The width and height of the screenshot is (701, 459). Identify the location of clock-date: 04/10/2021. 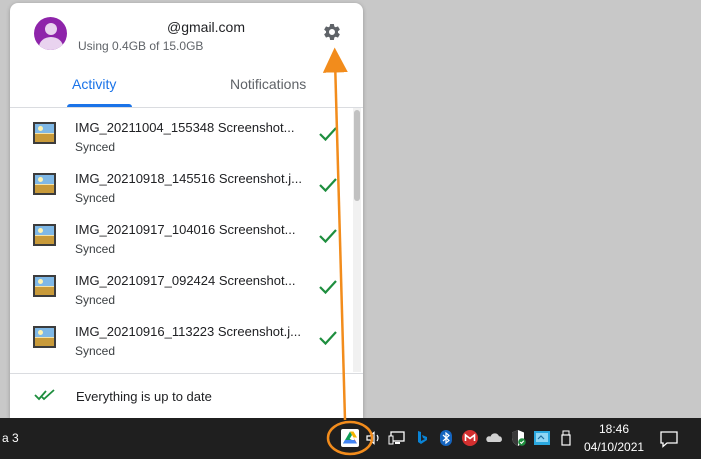
(614, 447).